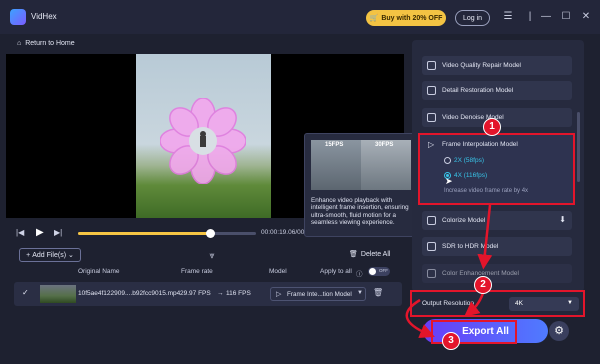  I want to click on fps-arrow: →, so click(220, 293).